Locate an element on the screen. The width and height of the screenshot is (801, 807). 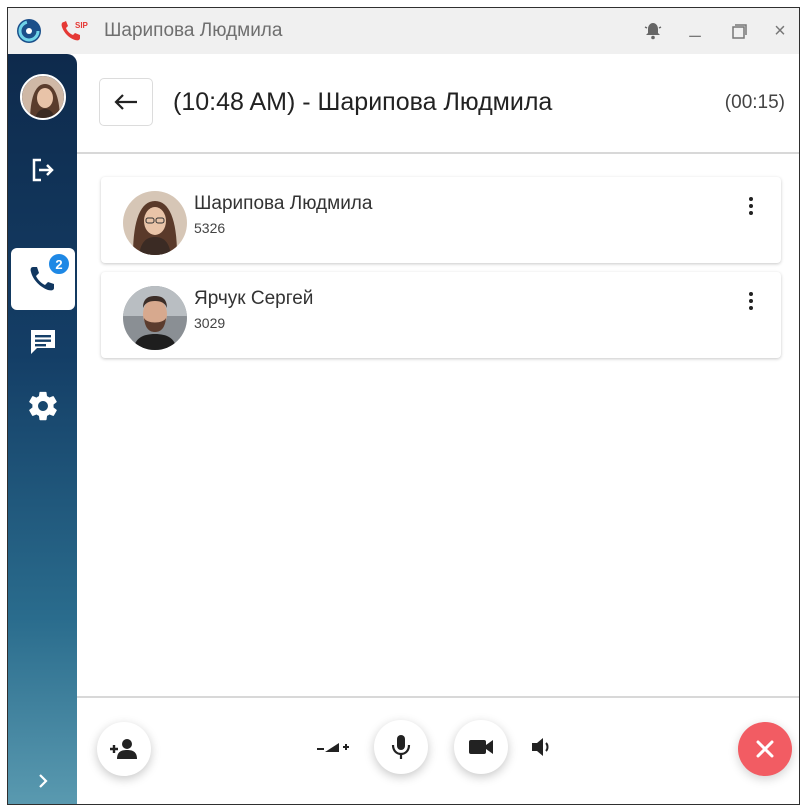
back-arrow-icon is located at coordinates (125, 102).